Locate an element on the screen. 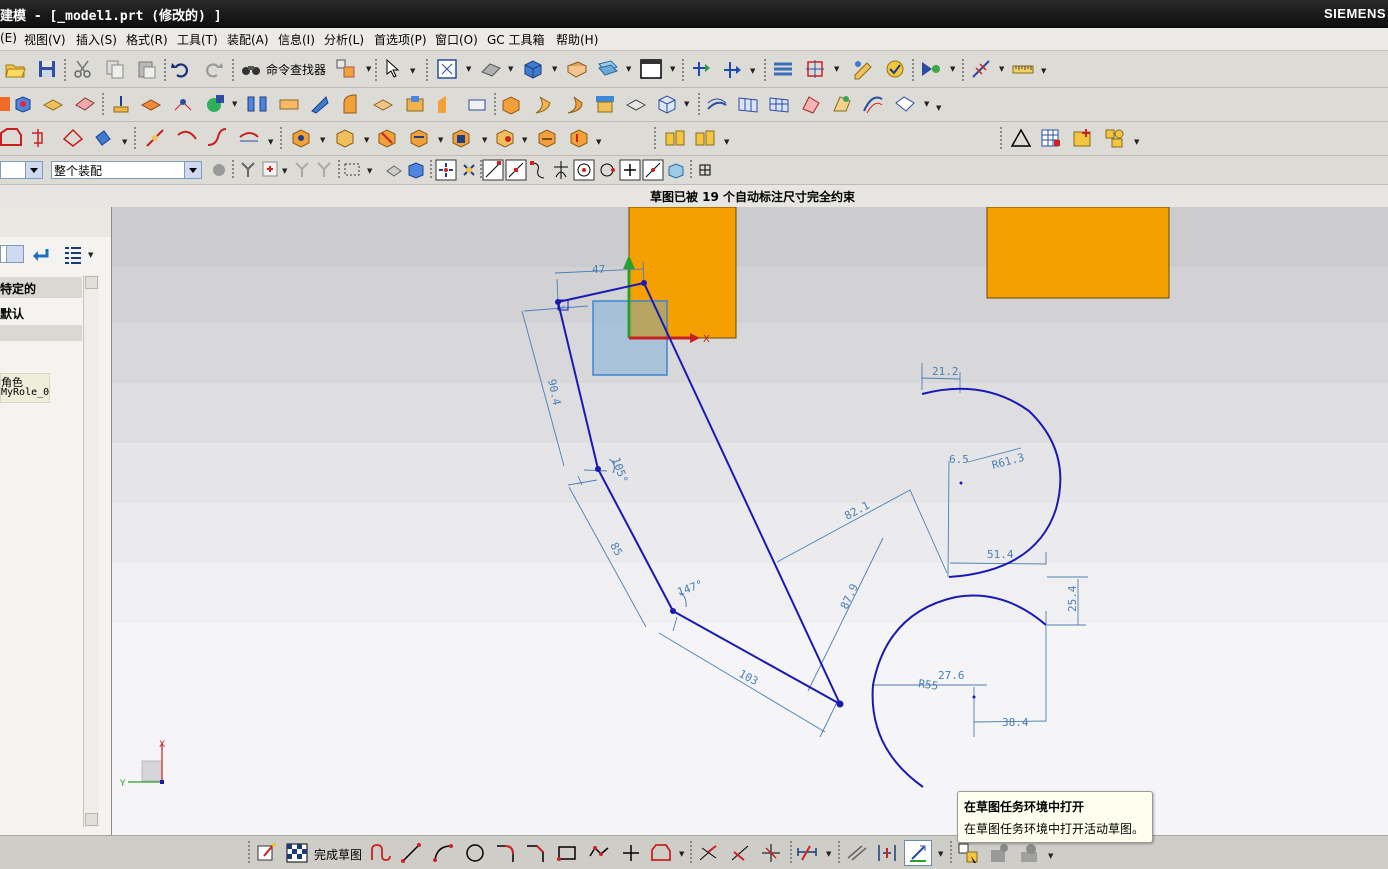  feature-shape-icon is located at coordinates (11, 138).